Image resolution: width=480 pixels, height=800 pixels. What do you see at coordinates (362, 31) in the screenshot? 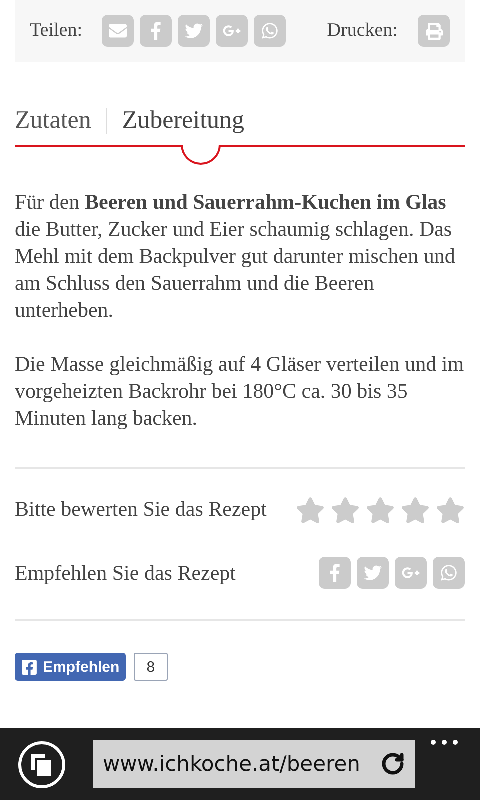
I see `print-label: Drucken:` at bounding box center [362, 31].